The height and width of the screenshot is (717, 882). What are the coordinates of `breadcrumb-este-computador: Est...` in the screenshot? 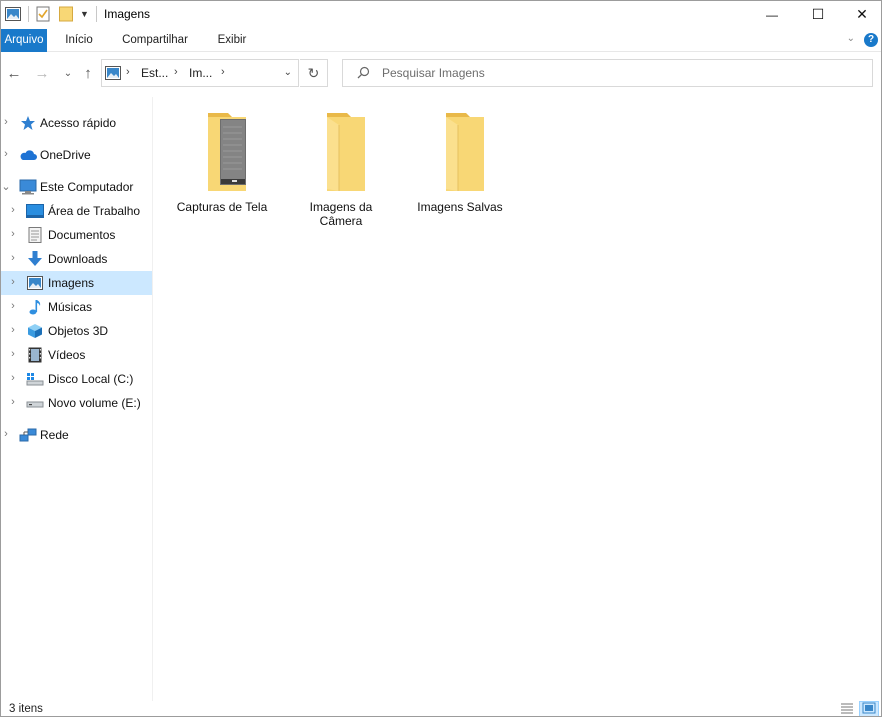 It's located at (154, 73).